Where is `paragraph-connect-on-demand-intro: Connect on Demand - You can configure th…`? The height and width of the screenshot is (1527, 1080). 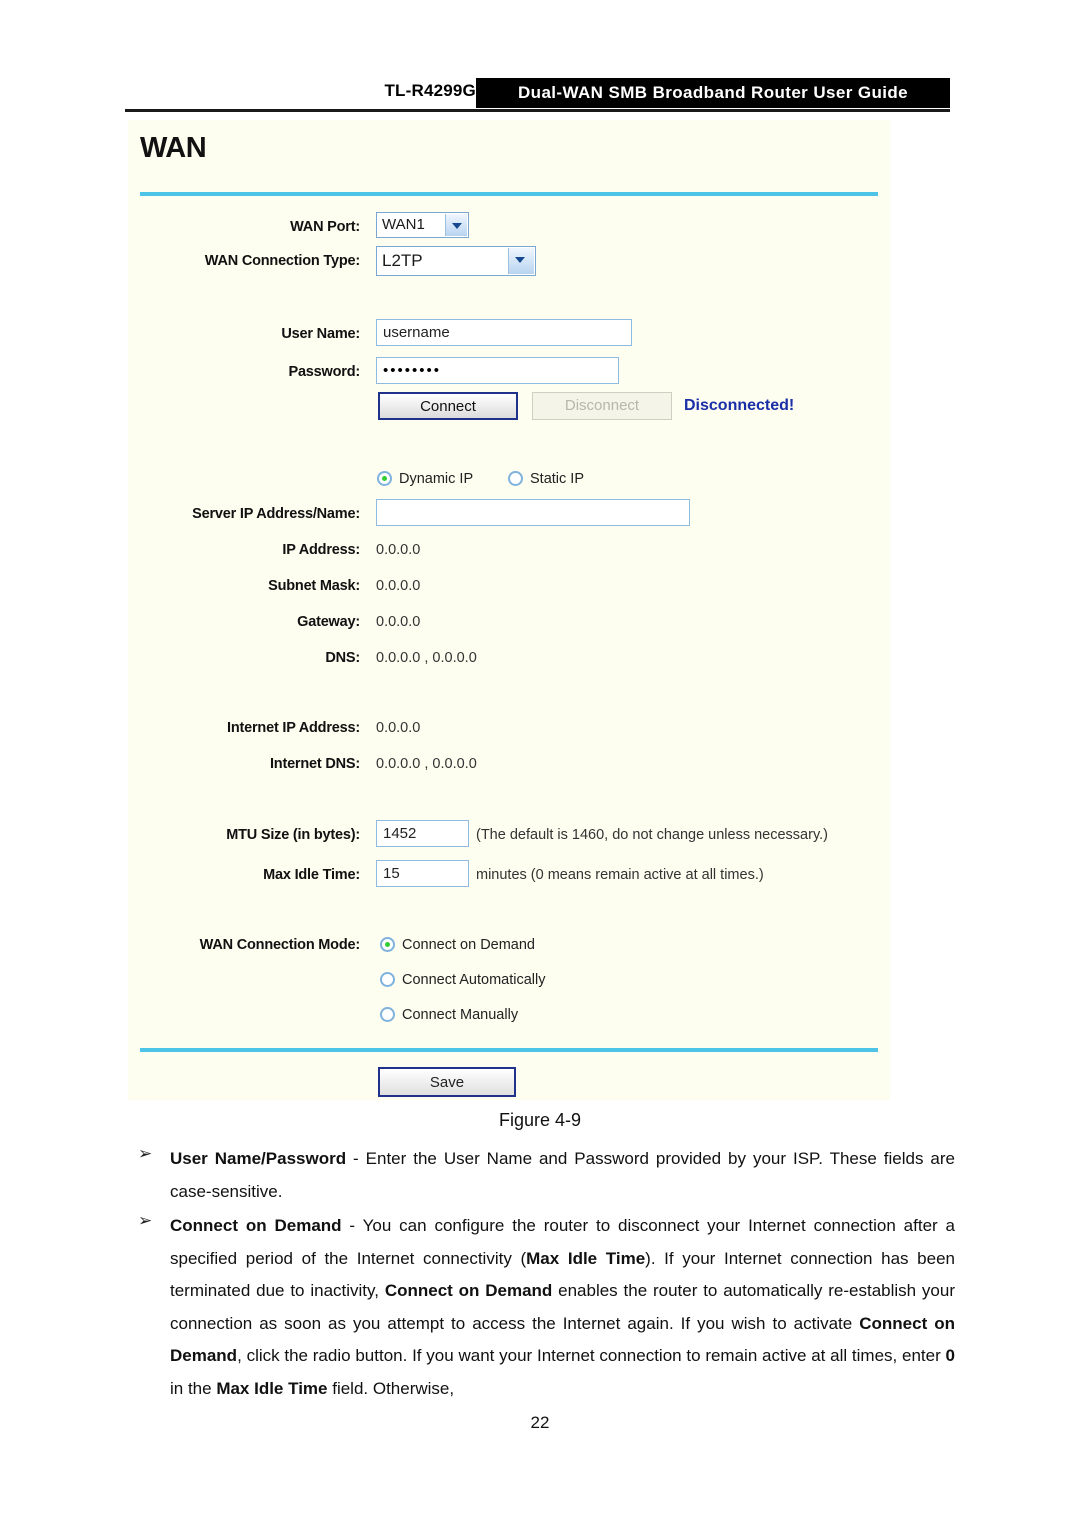 paragraph-connect-on-demand-intro: Connect on Demand - You can configure th… is located at coordinates (562, 1307).